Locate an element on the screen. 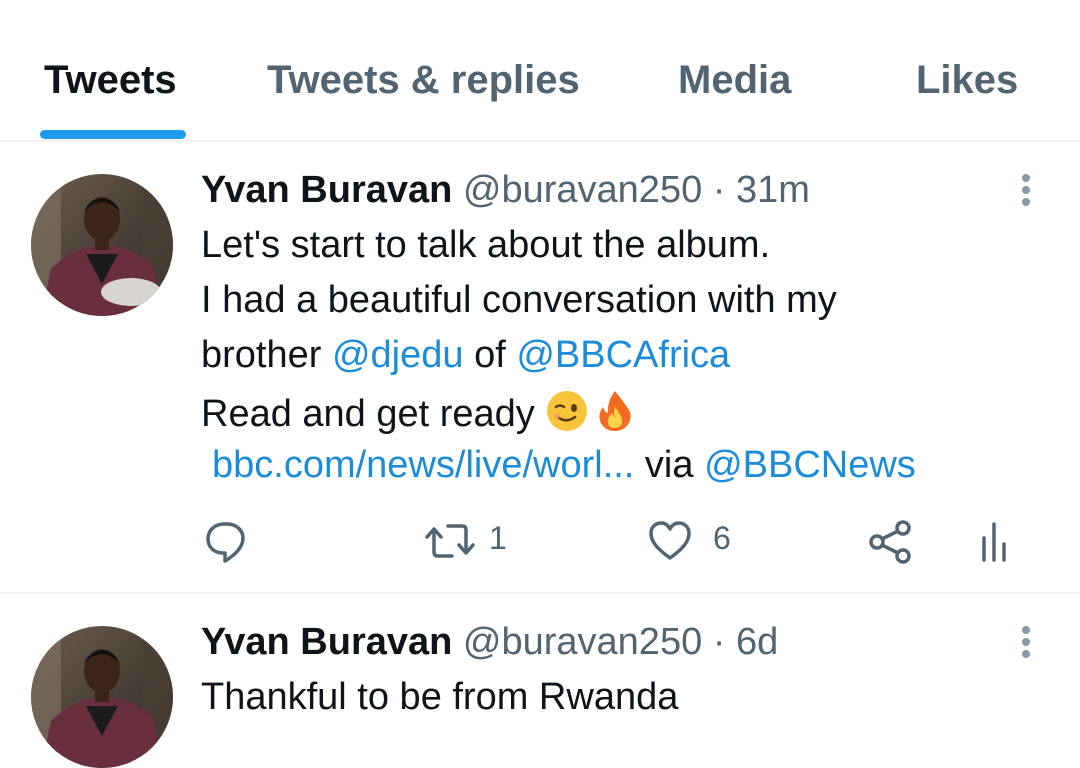 Image resolution: width=1080 pixels, height=768 pixels. winking-face-emoji is located at coordinates (567, 411).